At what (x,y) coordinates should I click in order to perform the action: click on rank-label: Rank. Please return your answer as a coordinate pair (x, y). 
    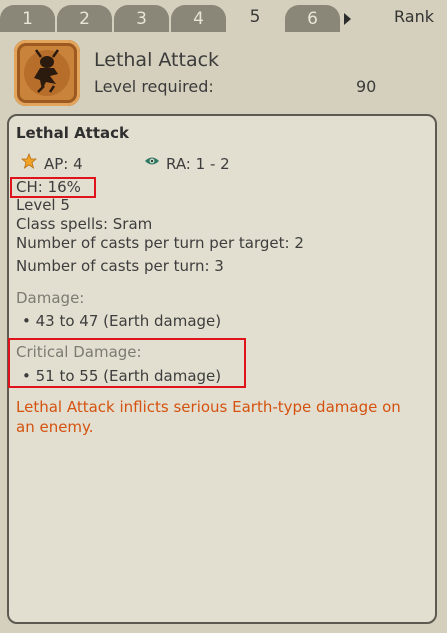
    Looking at the image, I should click on (414, 16).